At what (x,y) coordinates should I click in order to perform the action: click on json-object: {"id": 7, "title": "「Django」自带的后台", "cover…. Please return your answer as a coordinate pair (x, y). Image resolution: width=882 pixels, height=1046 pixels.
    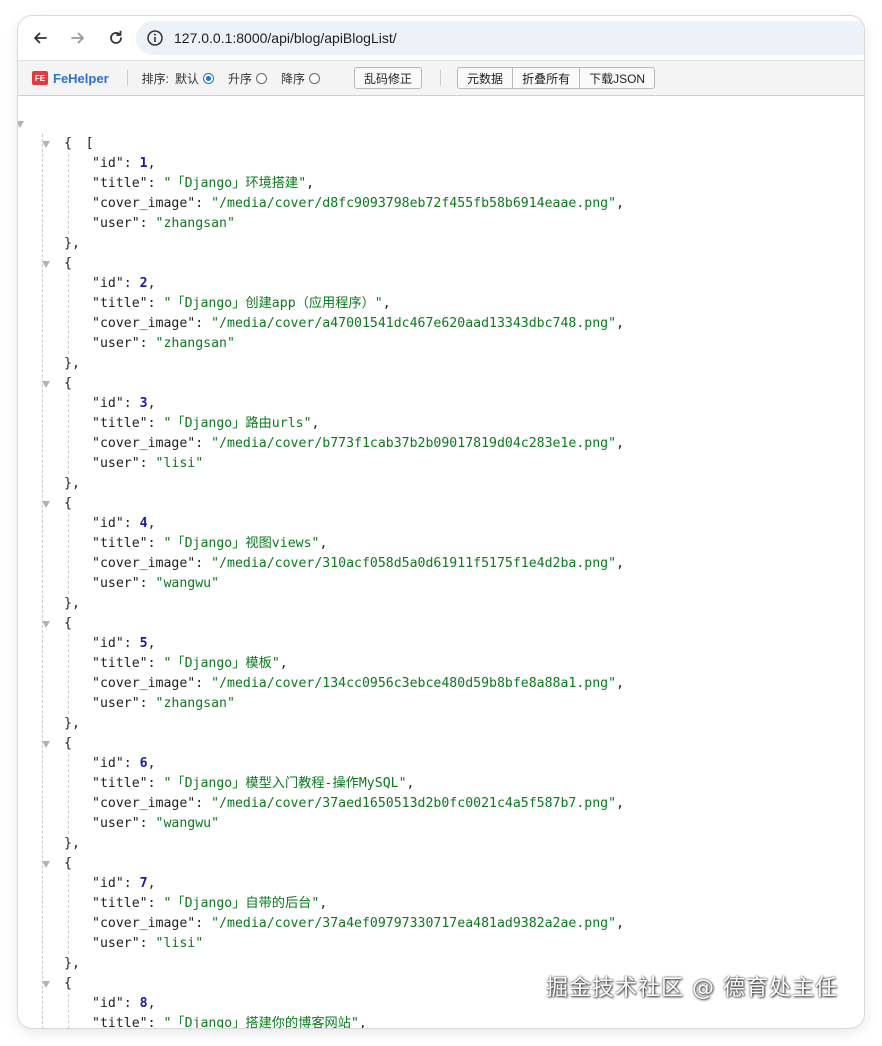
    Looking at the image, I should click on (441, 914).